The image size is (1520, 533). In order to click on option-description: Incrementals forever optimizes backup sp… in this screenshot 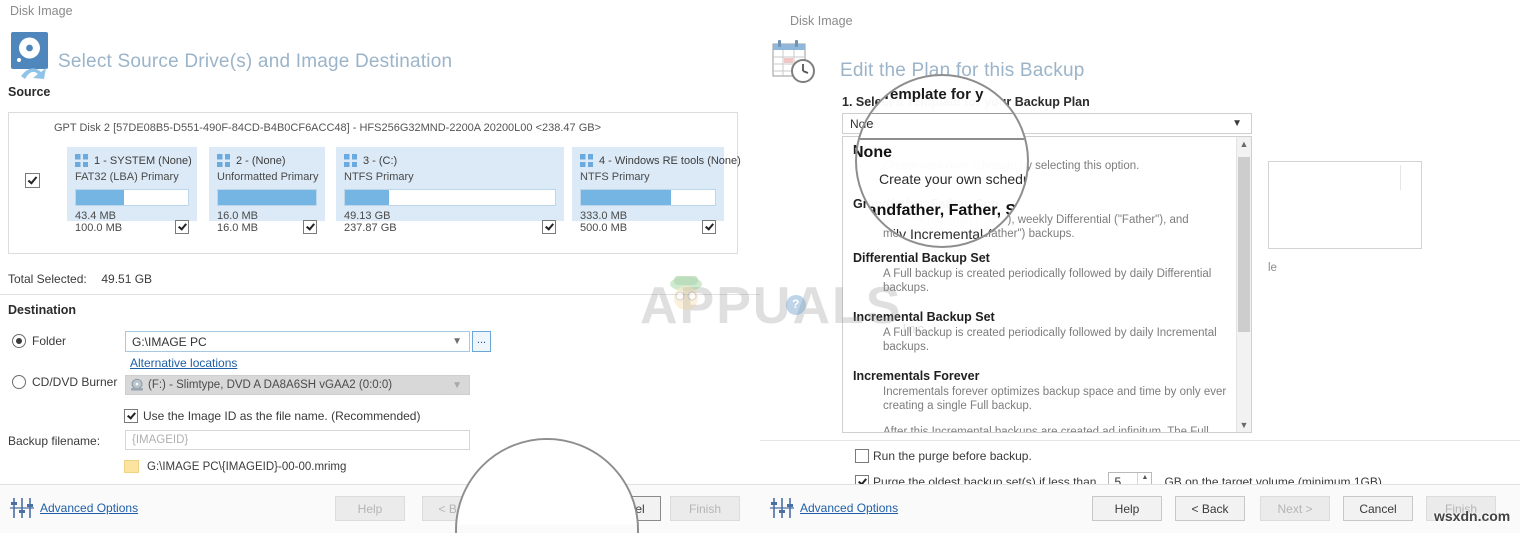, I will do `click(1055, 399)`.